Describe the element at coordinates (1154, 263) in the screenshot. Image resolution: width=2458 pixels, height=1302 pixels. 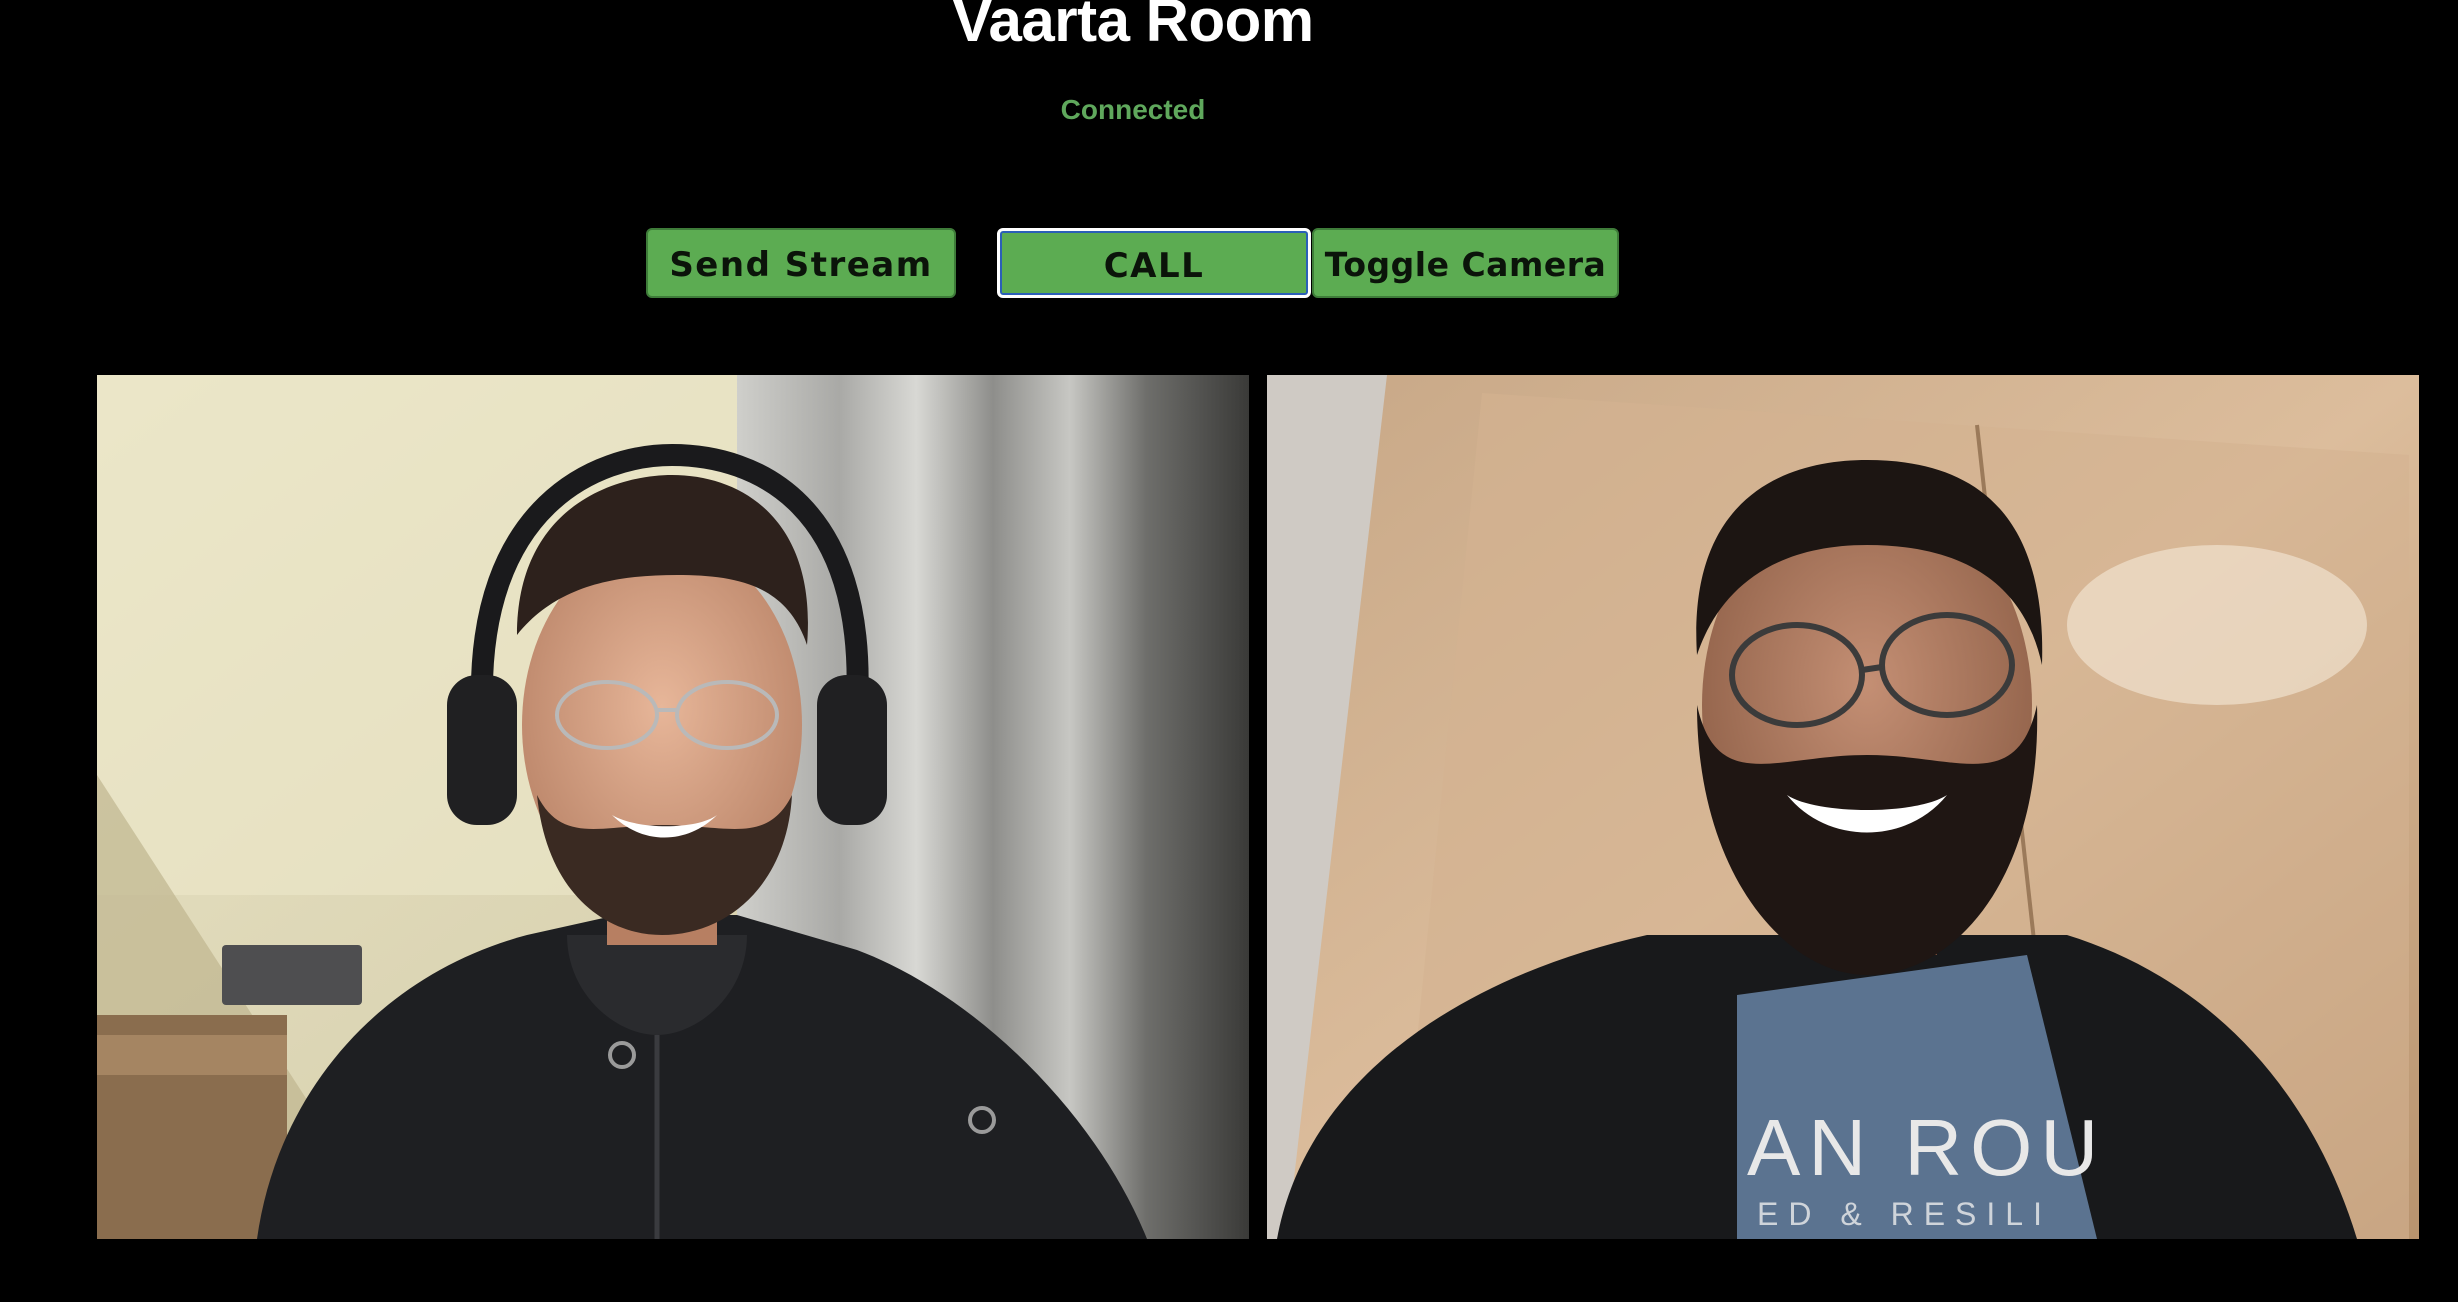
I see `call-button: CALL` at that location.